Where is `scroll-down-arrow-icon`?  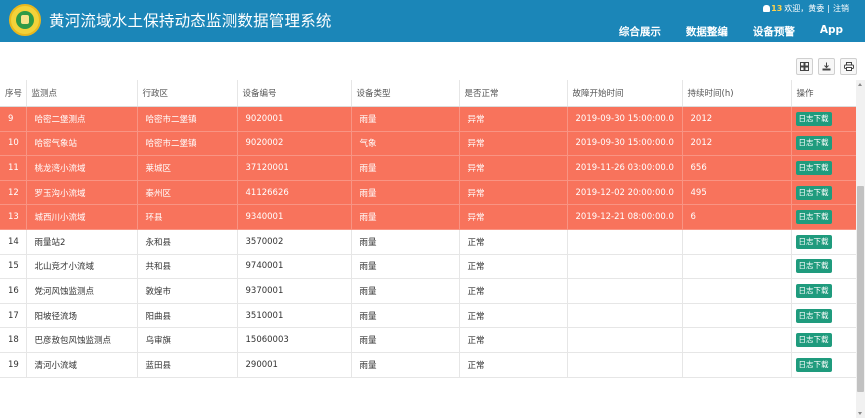
scroll-down-arrow-icon is located at coordinates (860, 413).